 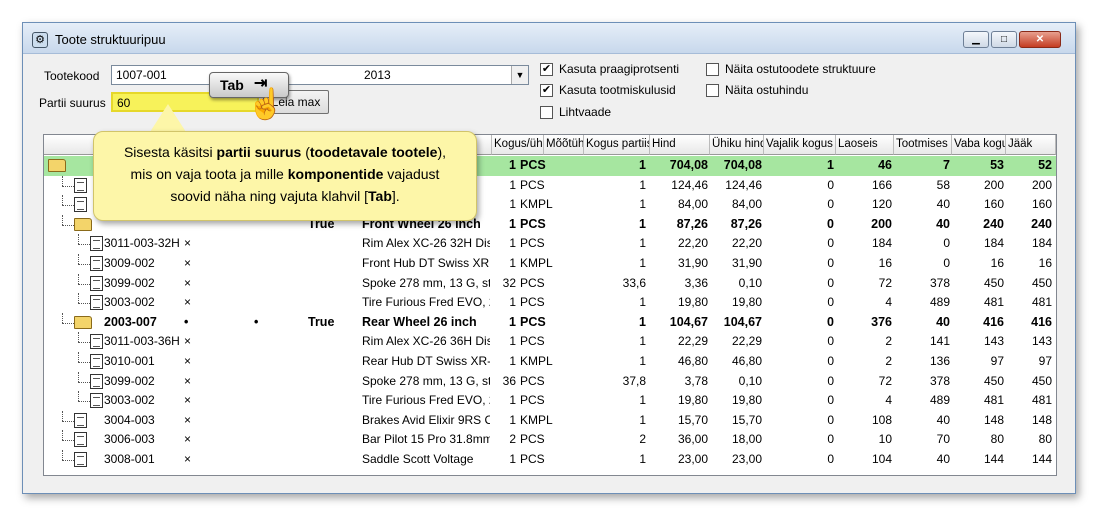 What do you see at coordinates (746, 400) in the screenshot?
I see `cell-unit-price: 19,80` at bounding box center [746, 400].